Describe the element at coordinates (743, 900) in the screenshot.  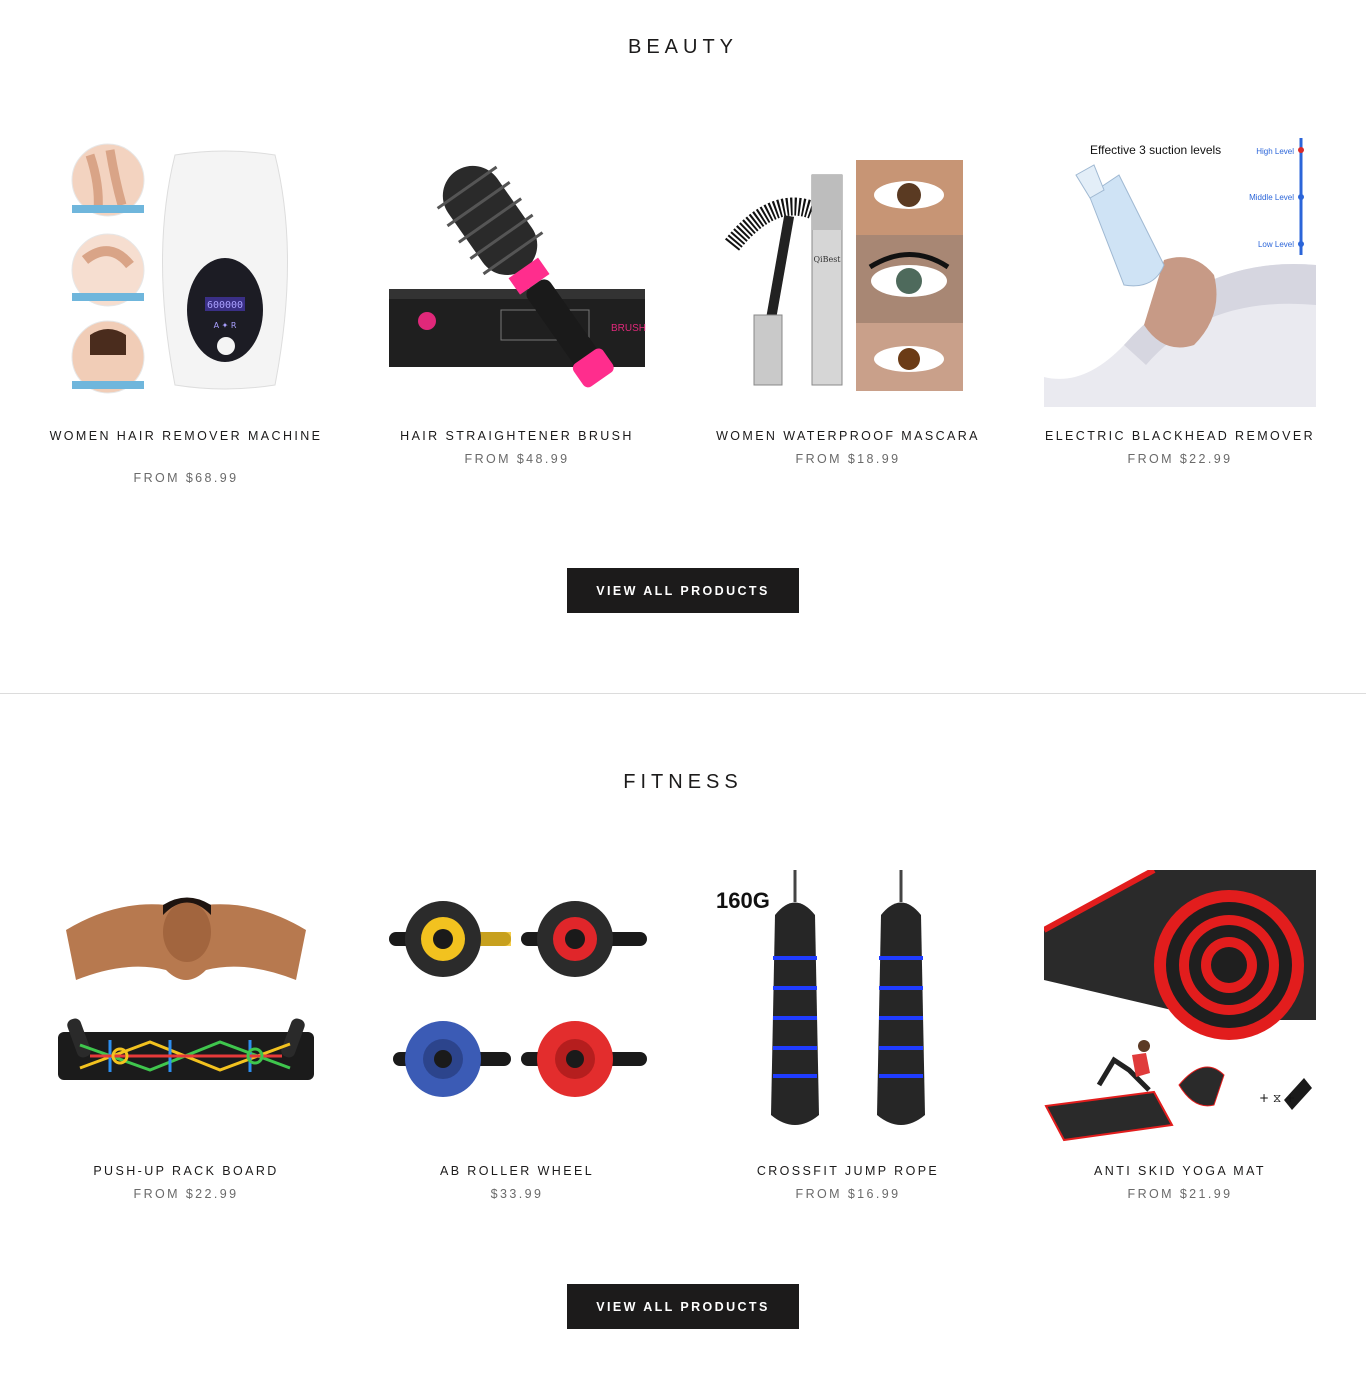
I see `weight-label-text: 160G` at that location.